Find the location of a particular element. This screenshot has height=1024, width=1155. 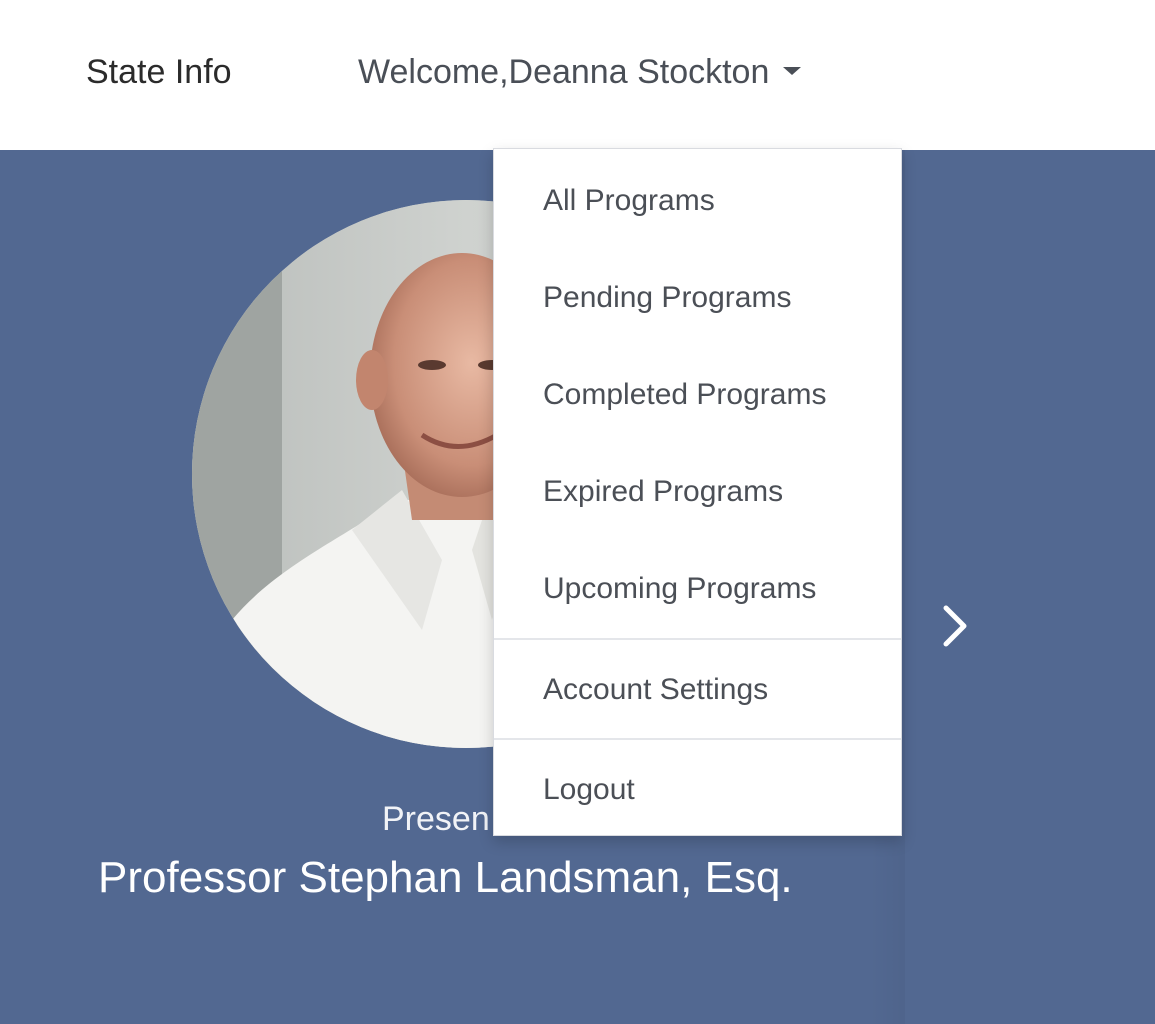

menu-item-account-settings: Account Settings is located at coordinates (697, 689).